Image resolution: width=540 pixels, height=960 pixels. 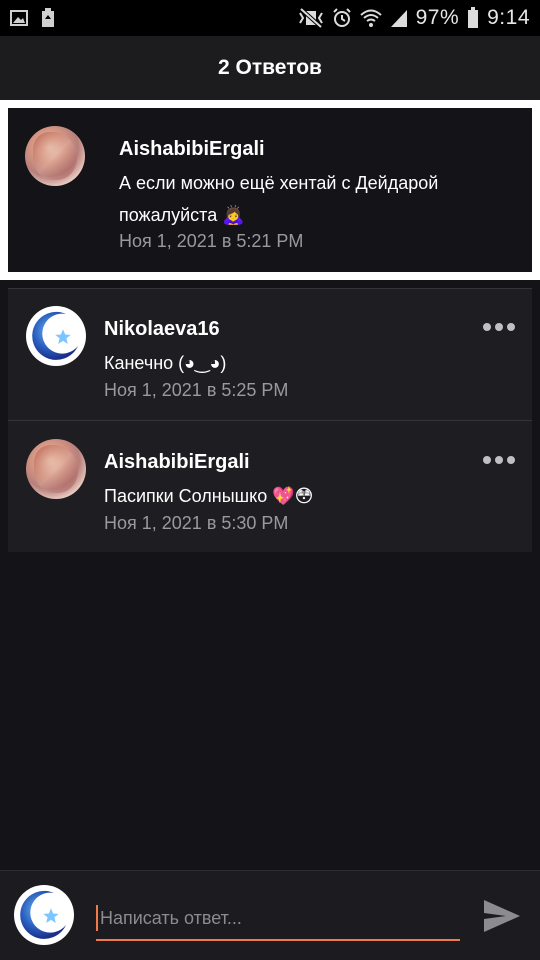 I want to click on page-title: 2 Ответов, so click(x=270, y=67).